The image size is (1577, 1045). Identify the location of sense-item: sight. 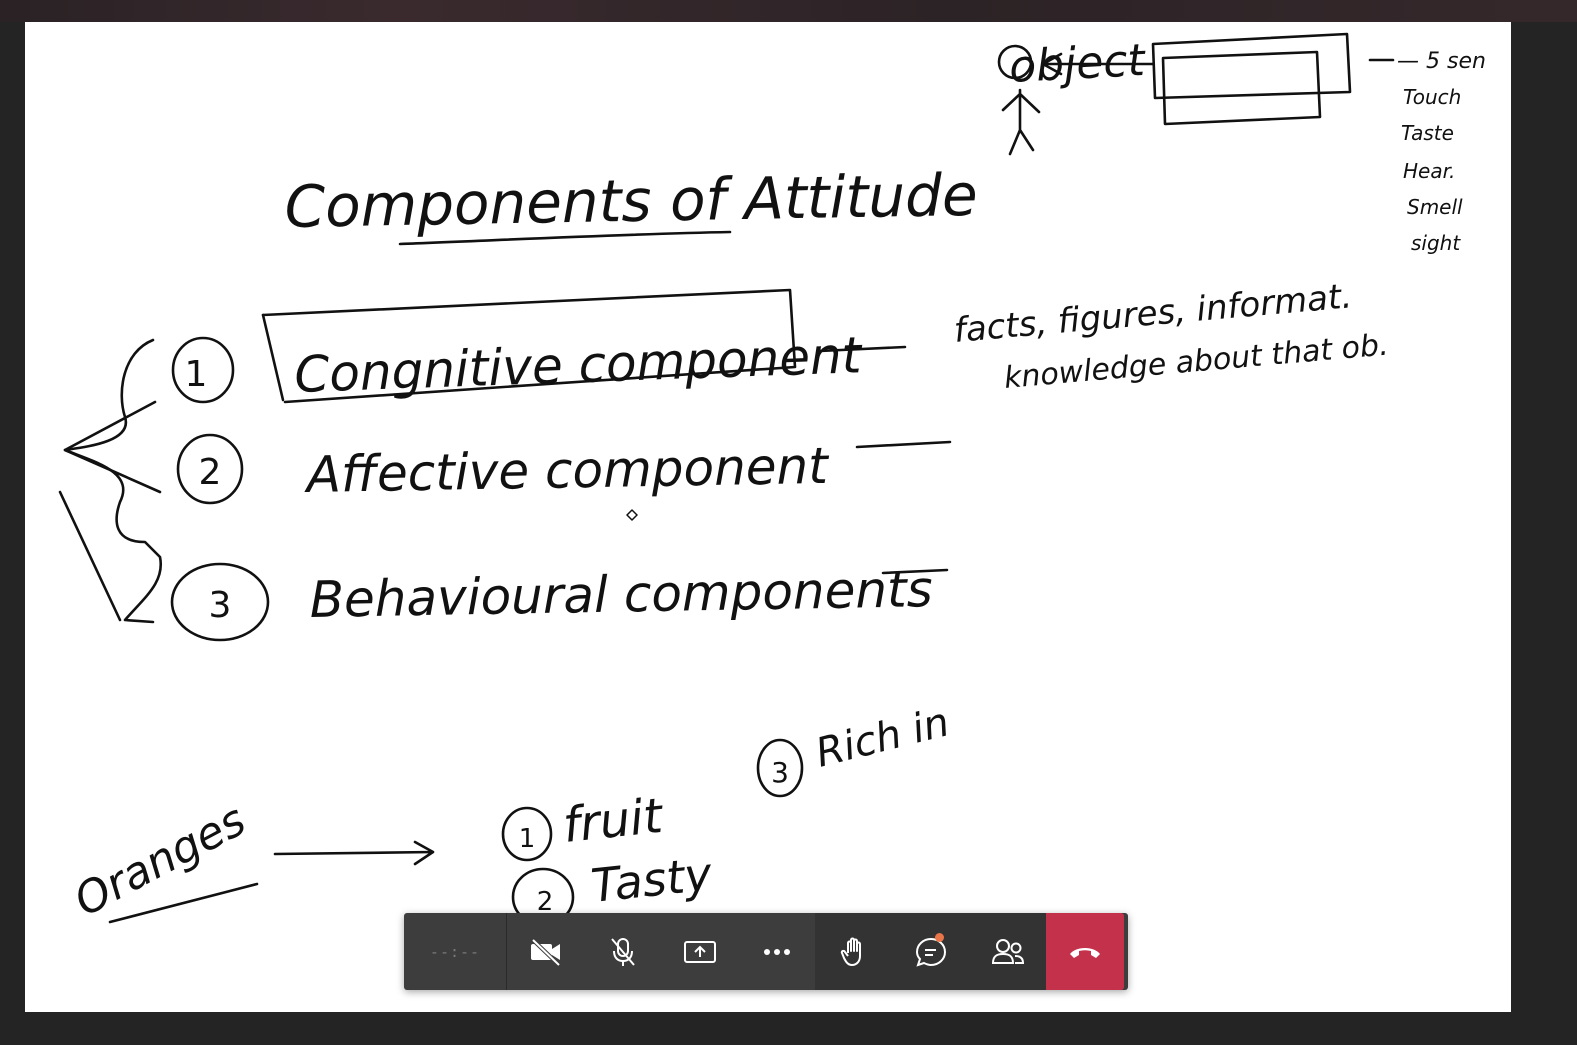
(1436, 243).